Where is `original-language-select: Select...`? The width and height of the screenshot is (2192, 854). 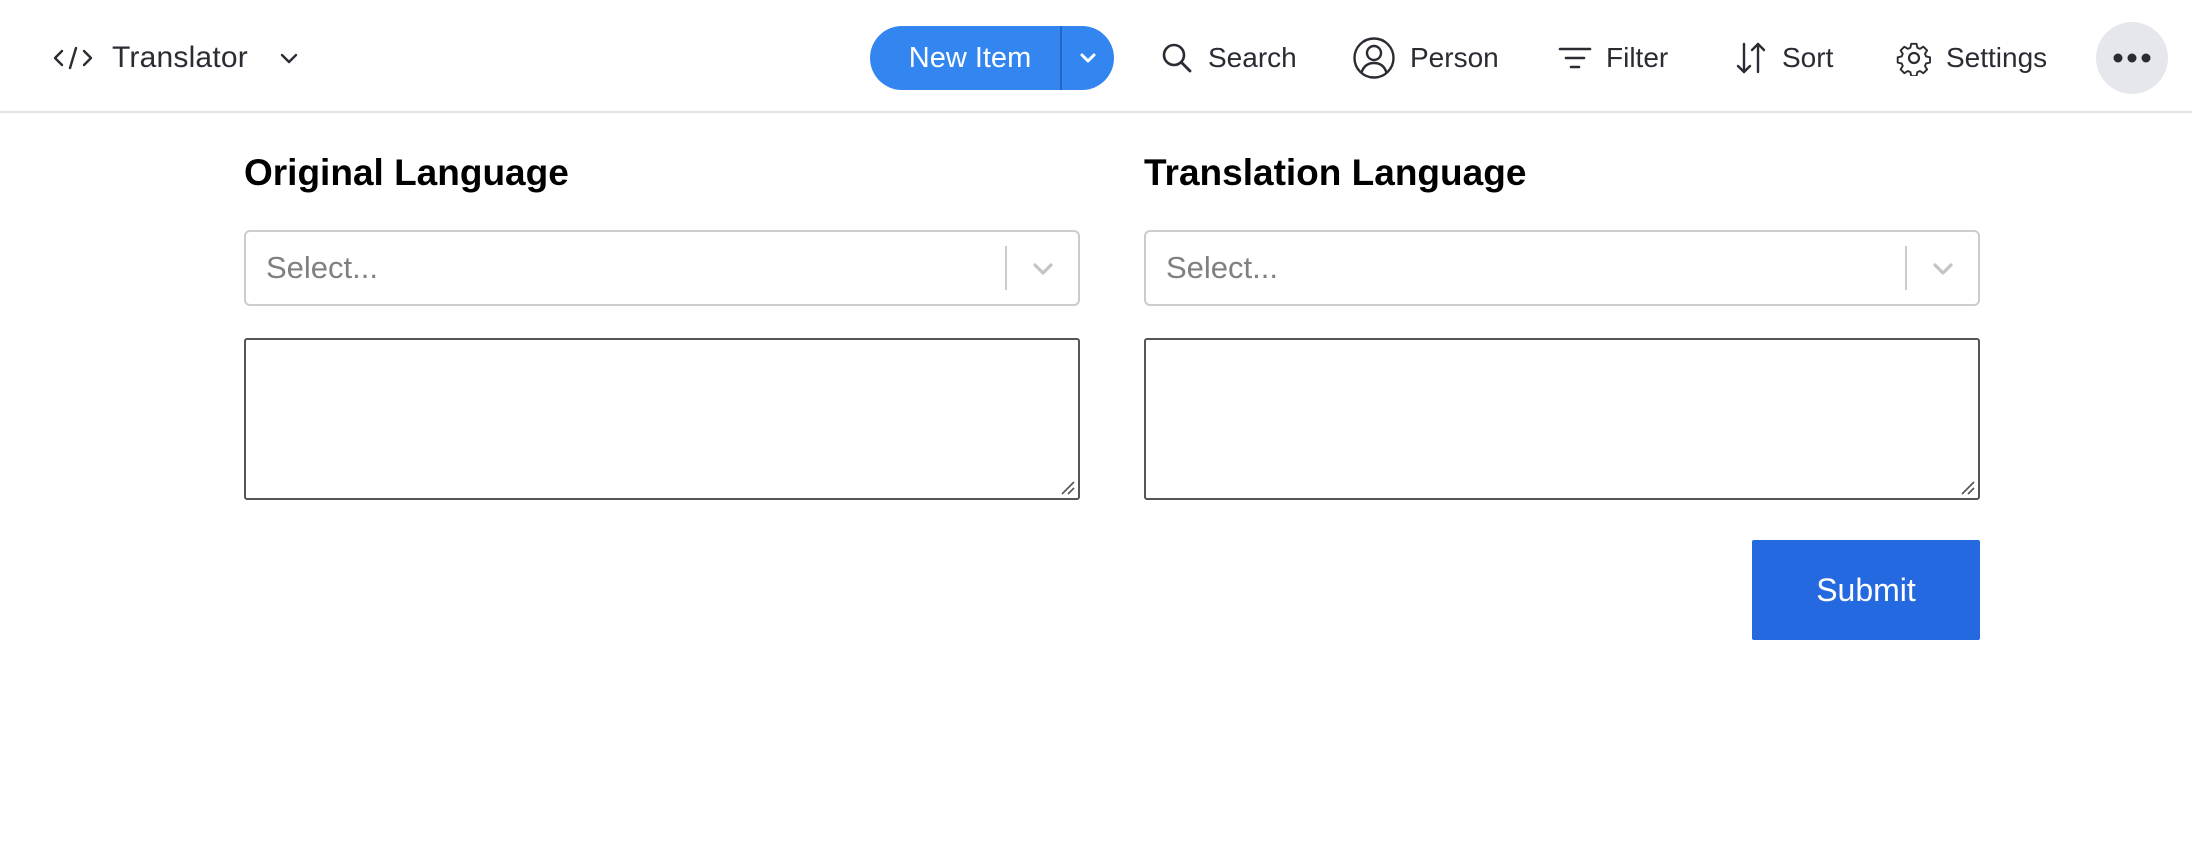 original-language-select: Select... is located at coordinates (662, 268).